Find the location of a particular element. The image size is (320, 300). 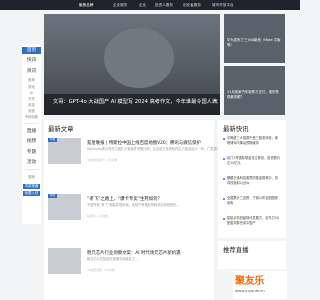

flash-item-text: 智能手机首届现代发展方，京东方5G配套测算完成中国产 is located at coordinates (253, 220).